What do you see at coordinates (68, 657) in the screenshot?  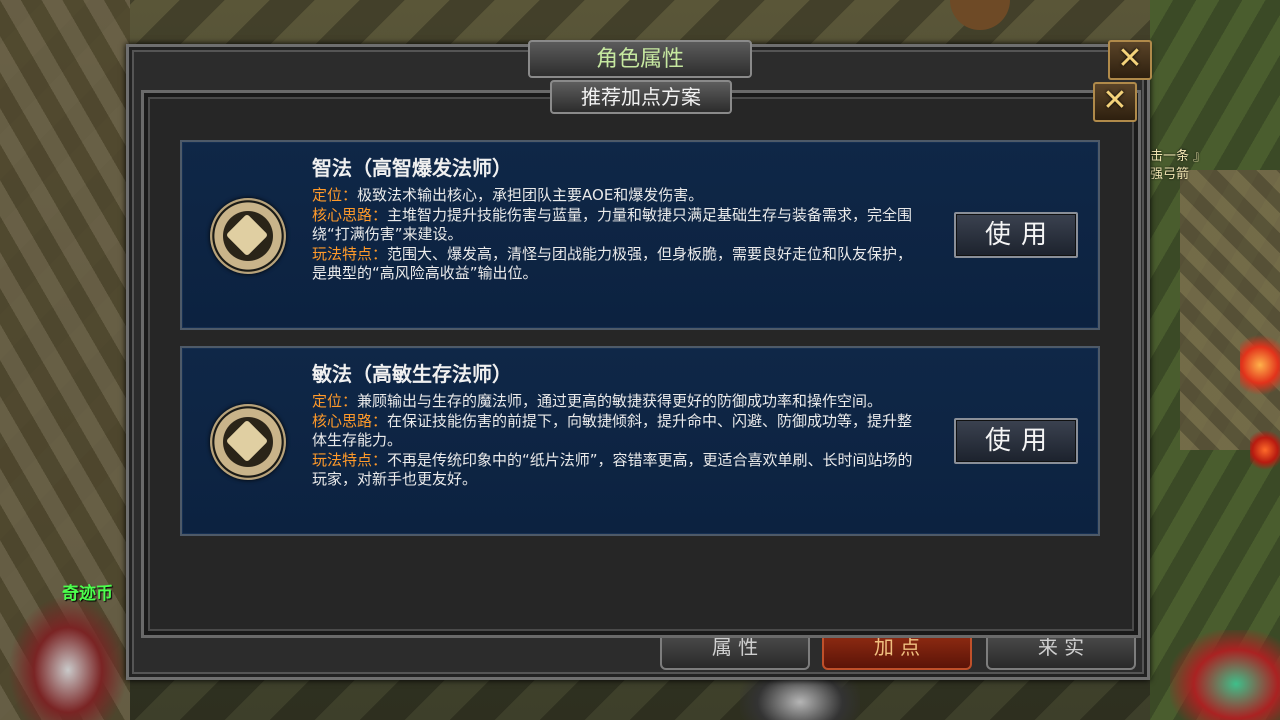 I see `player-character` at bounding box center [68, 657].